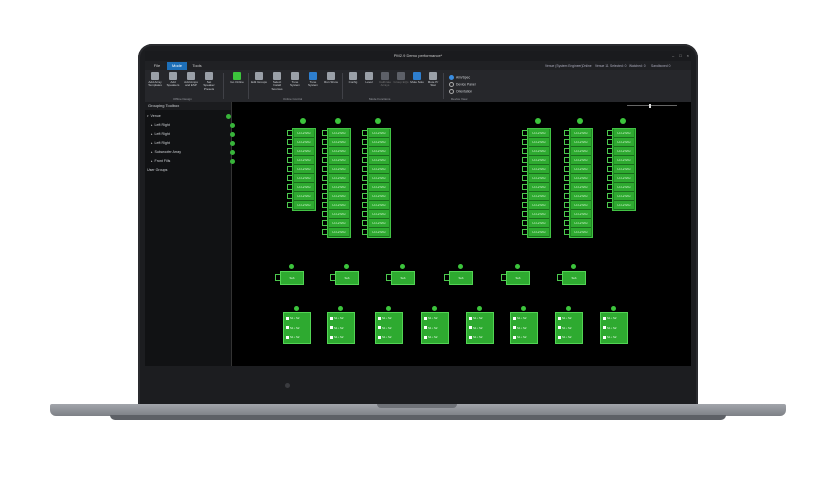 This screenshot has height=490, width=835. Describe the element at coordinates (209, 84) in the screenshot. I see `set-speaker-presets-button: Set Speaker Presets` at that location.